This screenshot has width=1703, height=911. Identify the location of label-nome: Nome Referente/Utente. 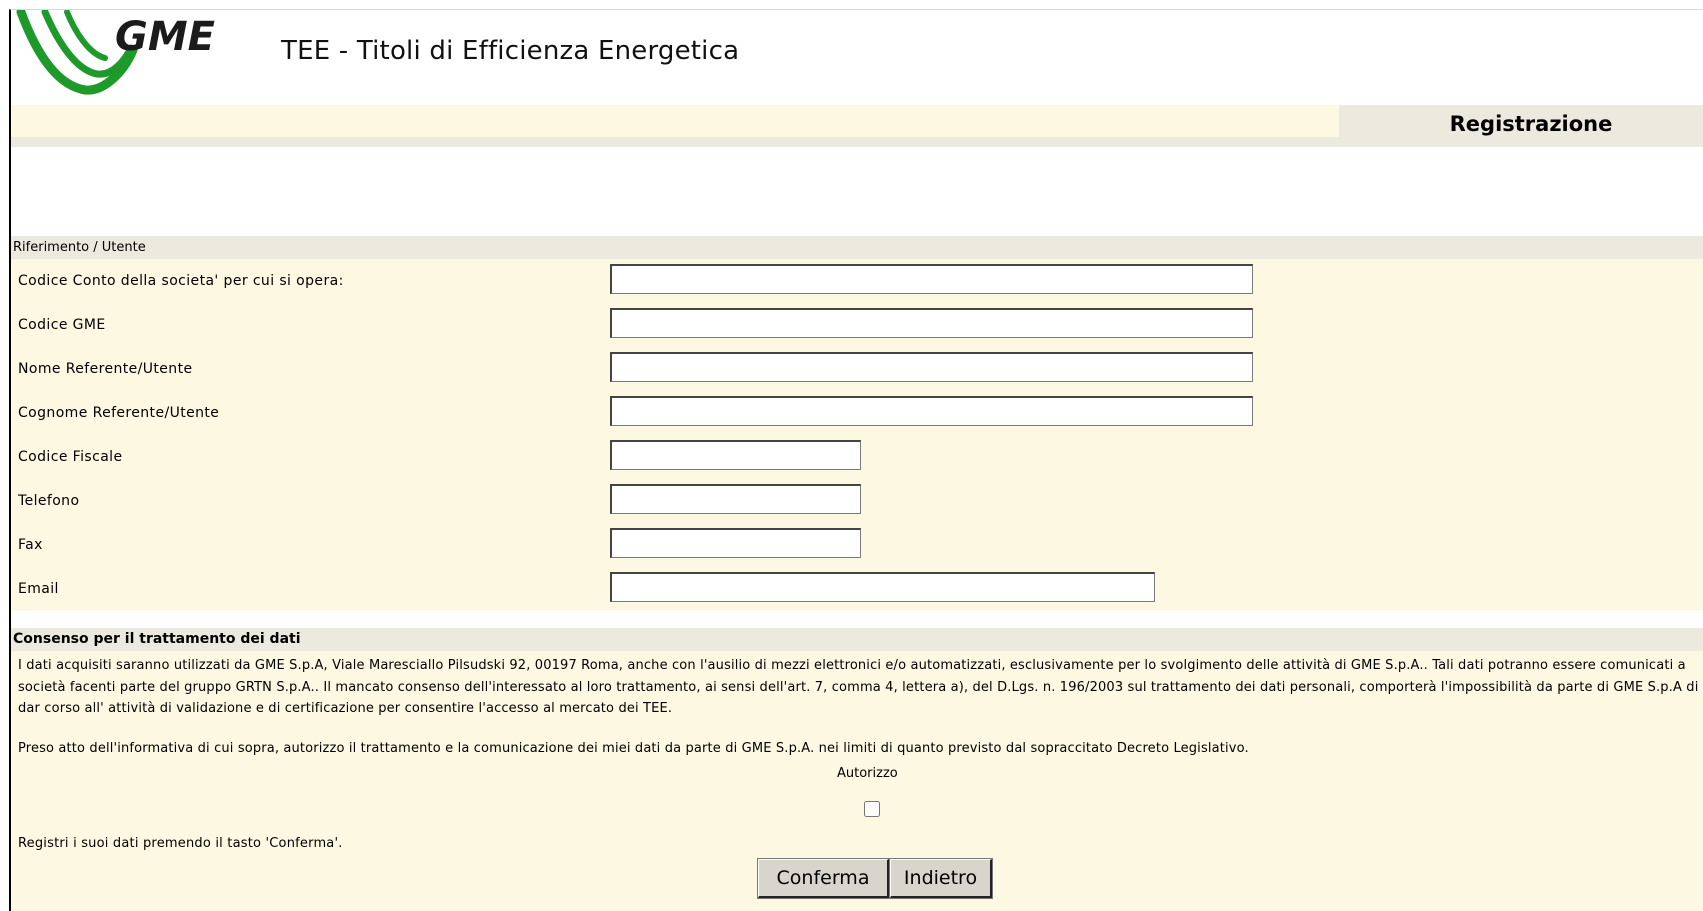
(105, 369).